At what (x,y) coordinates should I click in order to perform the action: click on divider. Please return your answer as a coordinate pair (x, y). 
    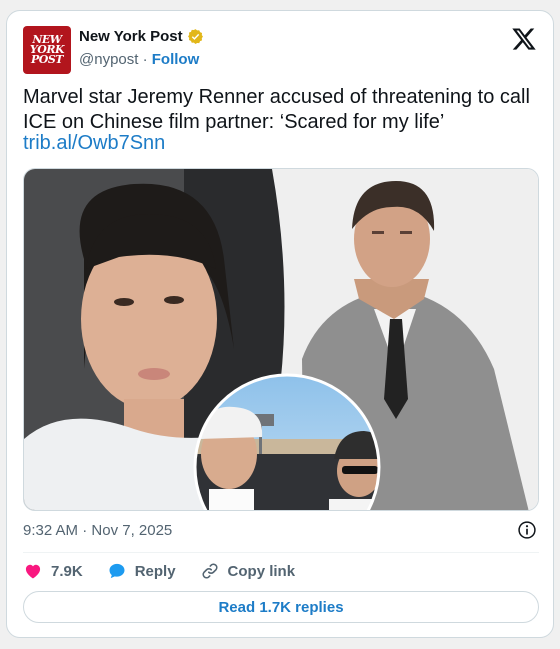
    Looking at the image, I should click on (281, 552).